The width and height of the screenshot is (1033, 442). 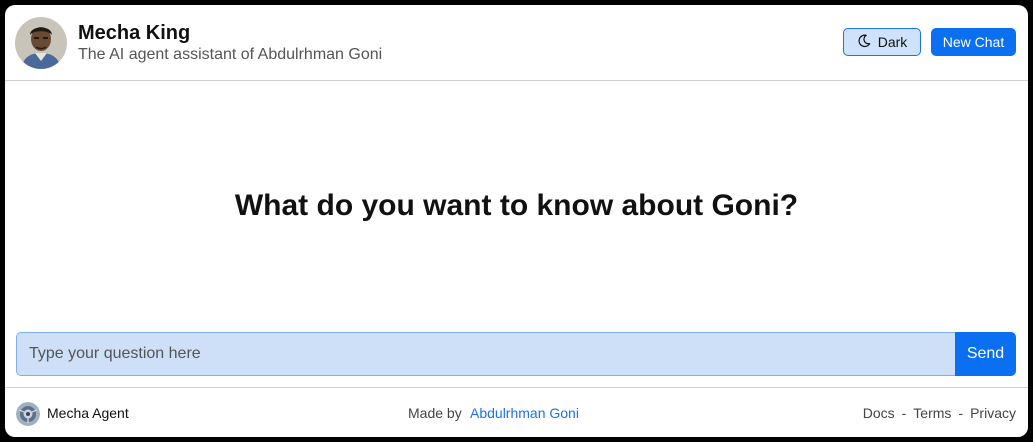 I want to click on made-by-text: Made by, so click(x=435, y=413).